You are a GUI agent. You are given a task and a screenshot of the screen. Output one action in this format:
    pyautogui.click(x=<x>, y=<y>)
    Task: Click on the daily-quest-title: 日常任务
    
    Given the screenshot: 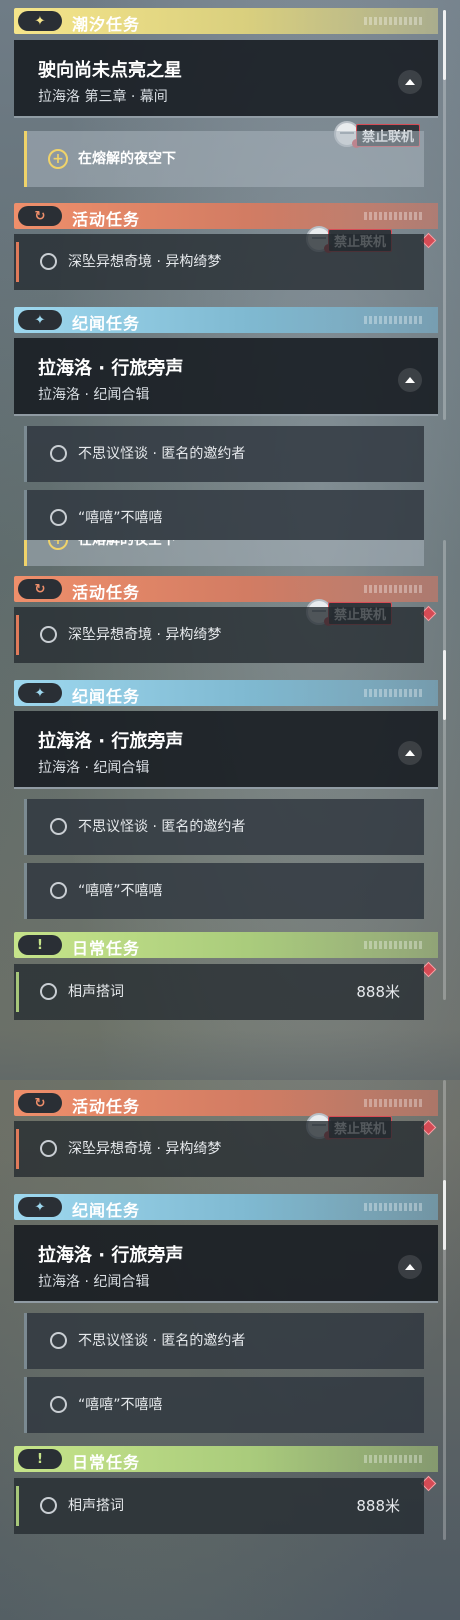 What is the action you would take?
    pyautogui.click(x=106, y=948)
    